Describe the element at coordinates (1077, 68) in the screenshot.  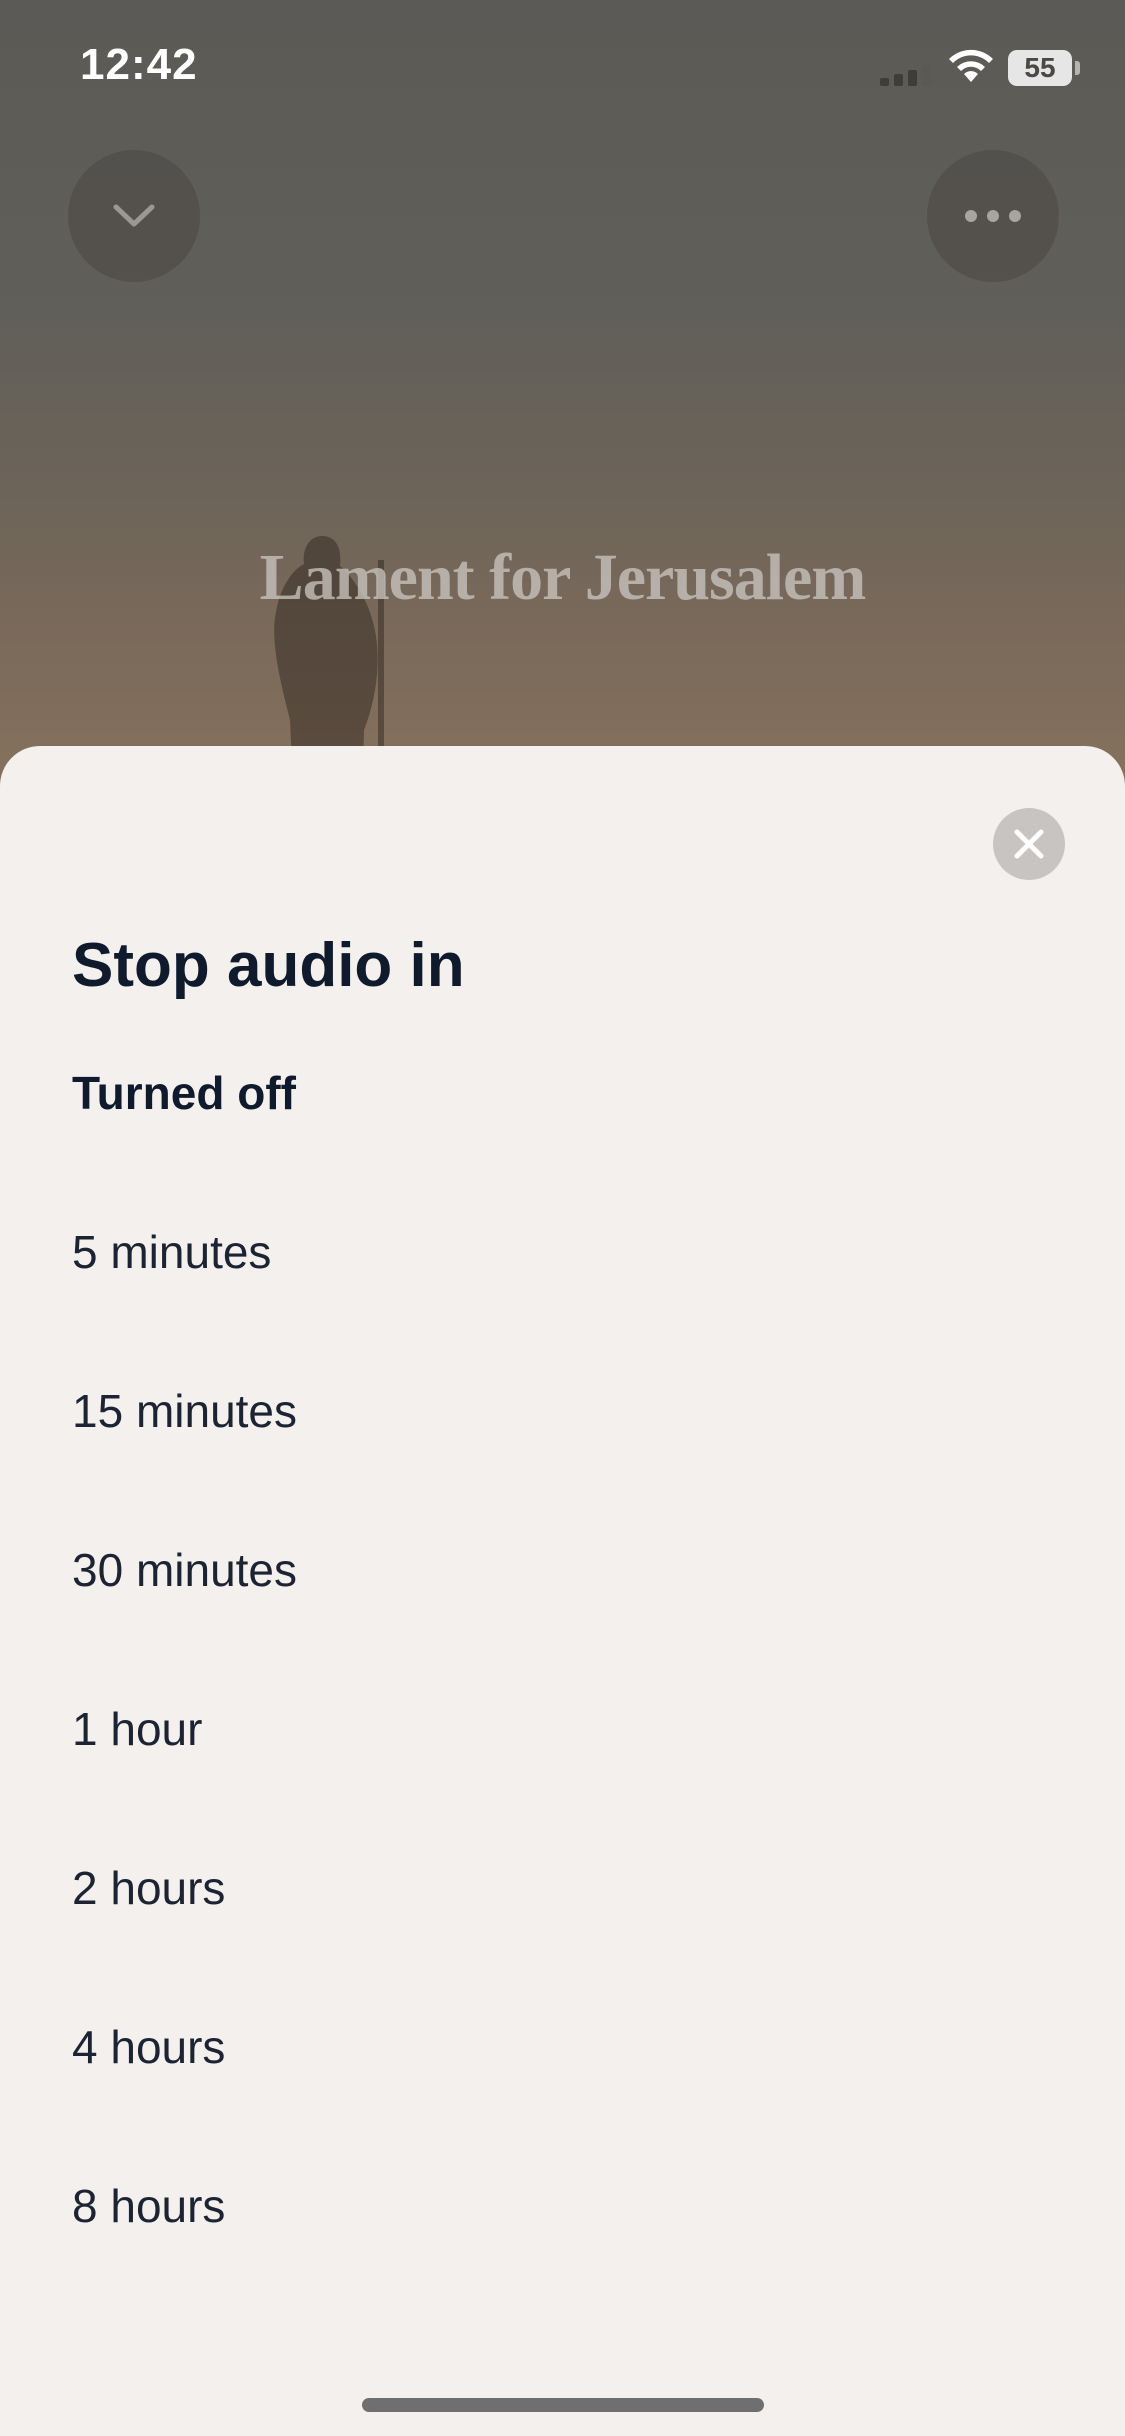
I see `battery-nub` at that location.